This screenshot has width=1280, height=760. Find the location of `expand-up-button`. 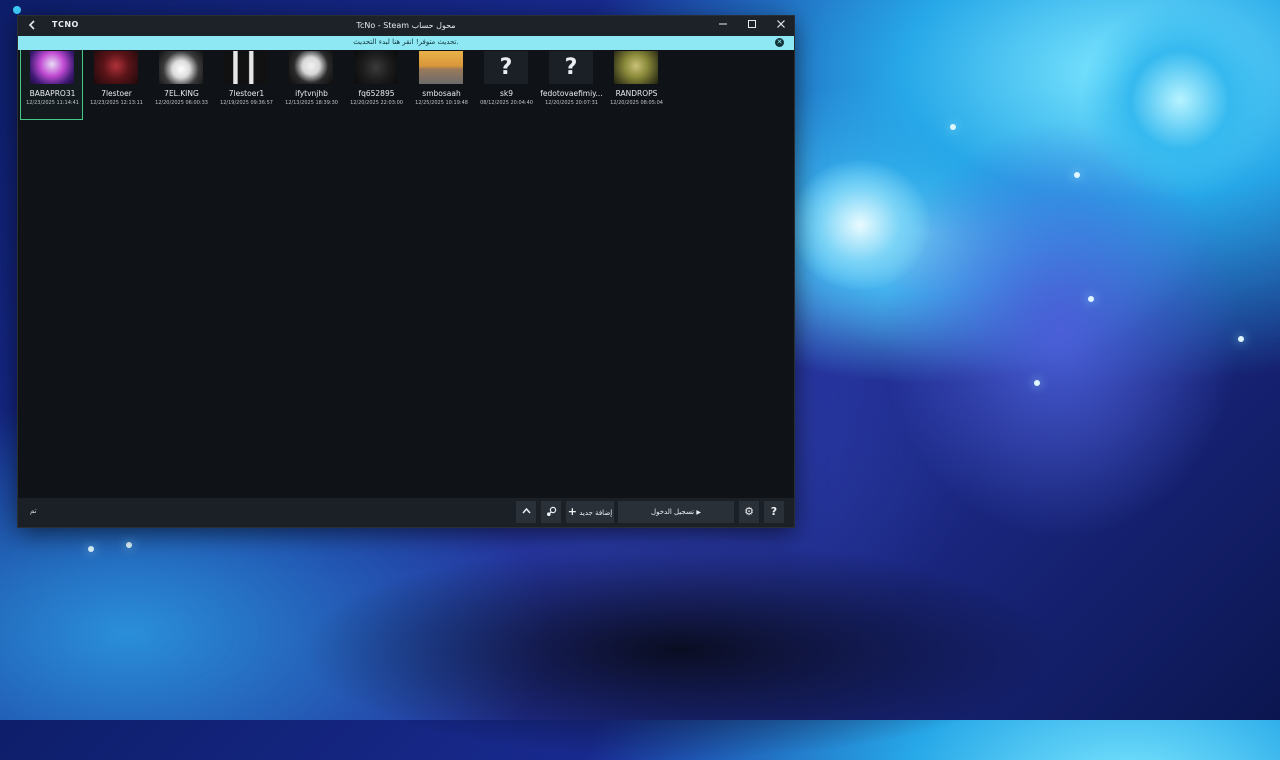

expand-up-button is located at coordinates (526, 512).